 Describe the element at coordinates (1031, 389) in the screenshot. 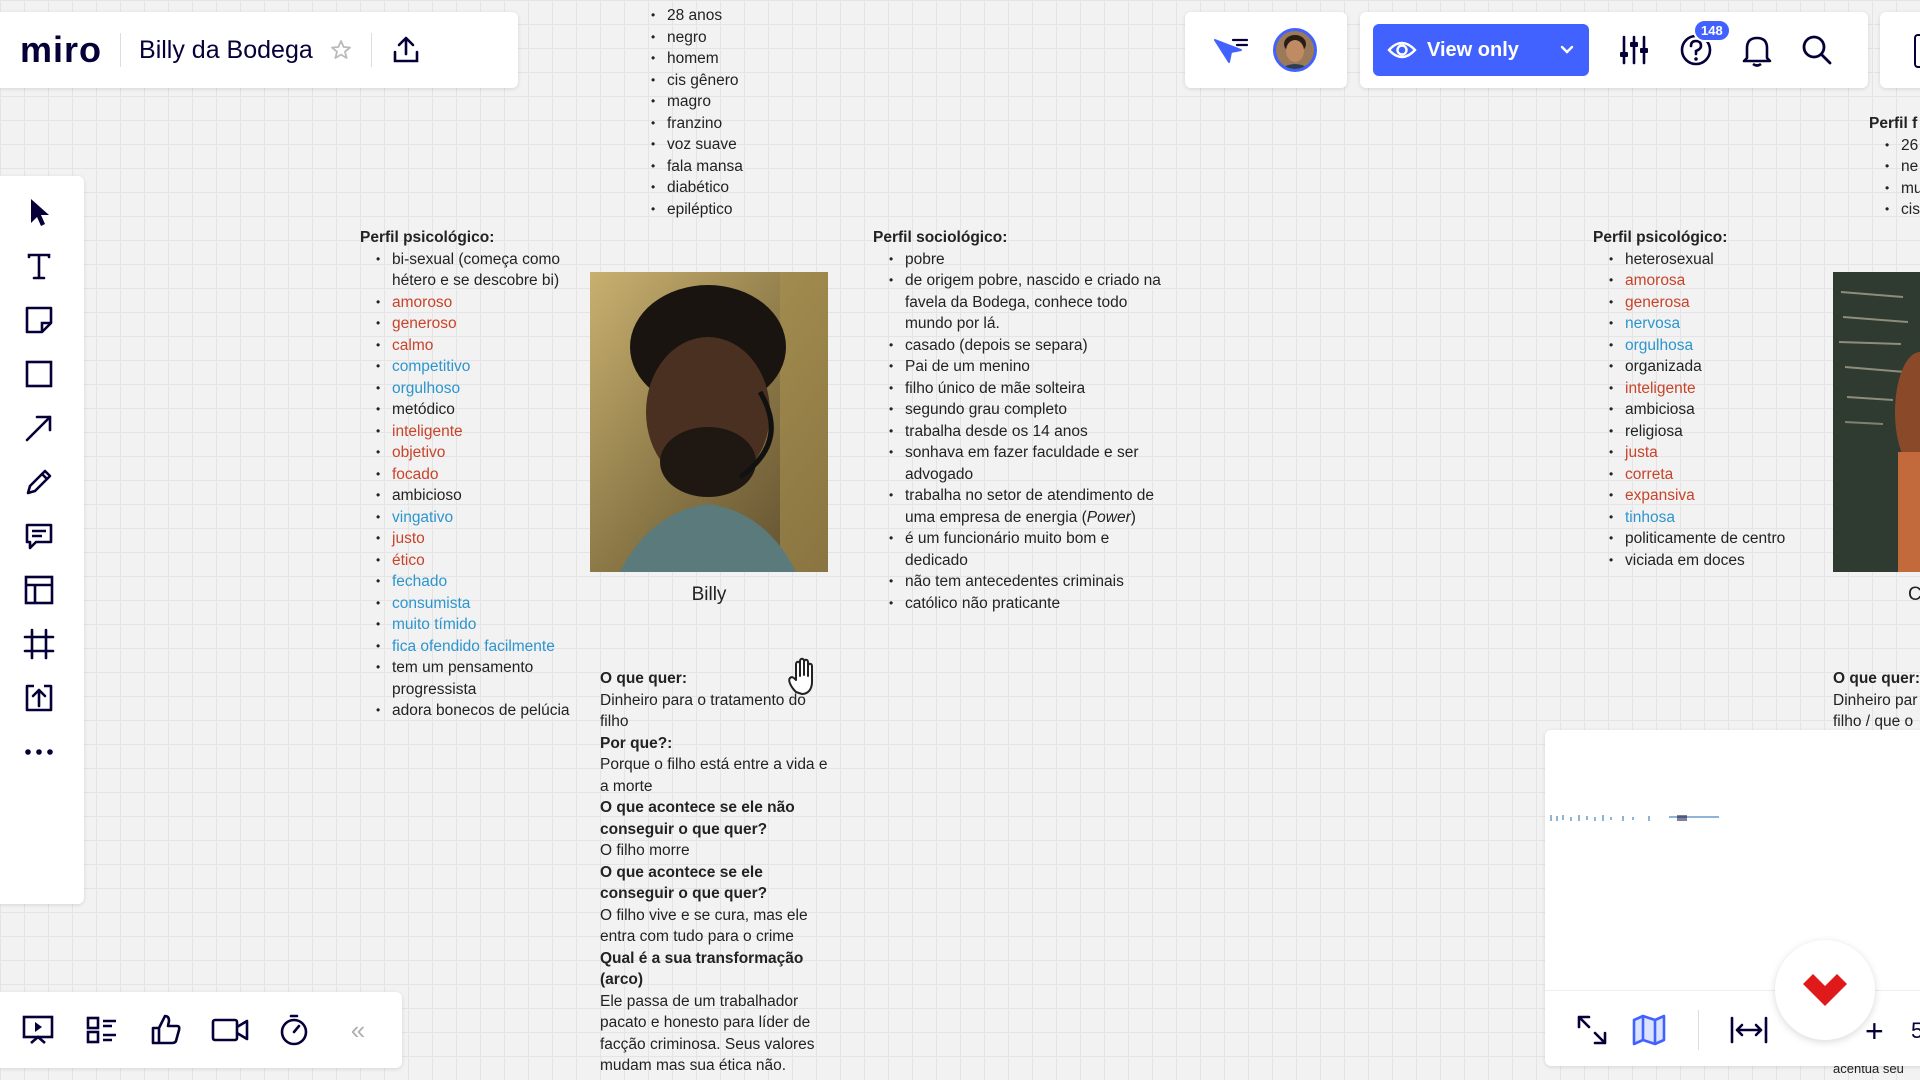

I see `socio-item: filho único de mãe solteira` at that location.